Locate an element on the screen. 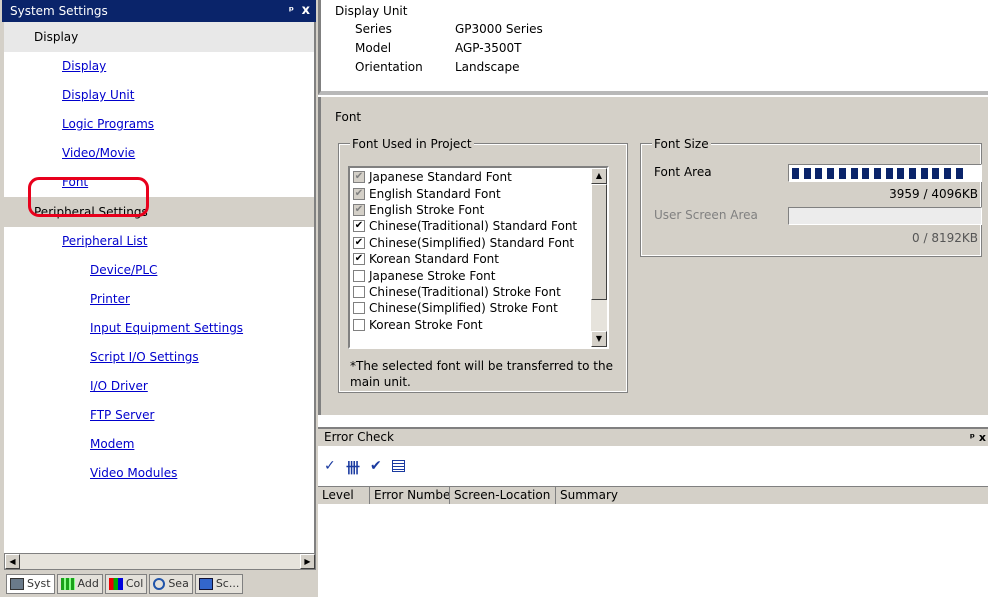  tab-label: Col is located at coordinates (134, 583).